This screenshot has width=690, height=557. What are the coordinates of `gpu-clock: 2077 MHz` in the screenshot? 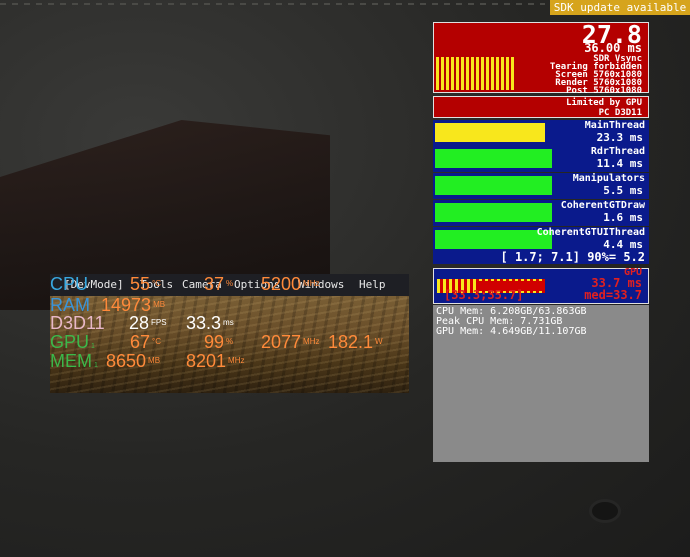 It's located at (290, 342).